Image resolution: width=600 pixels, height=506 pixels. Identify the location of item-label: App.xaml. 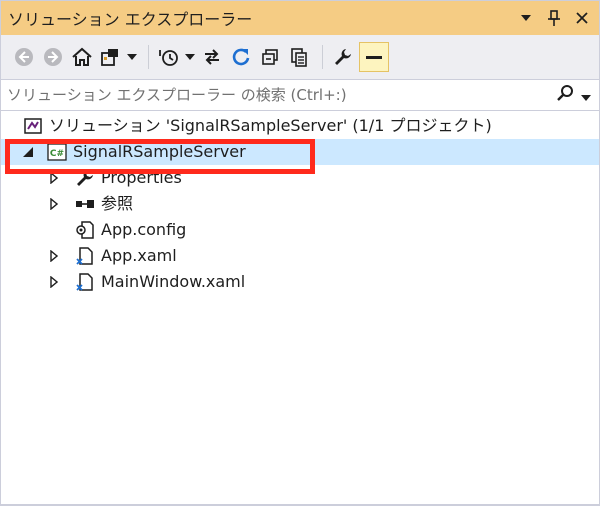
(139, 255).